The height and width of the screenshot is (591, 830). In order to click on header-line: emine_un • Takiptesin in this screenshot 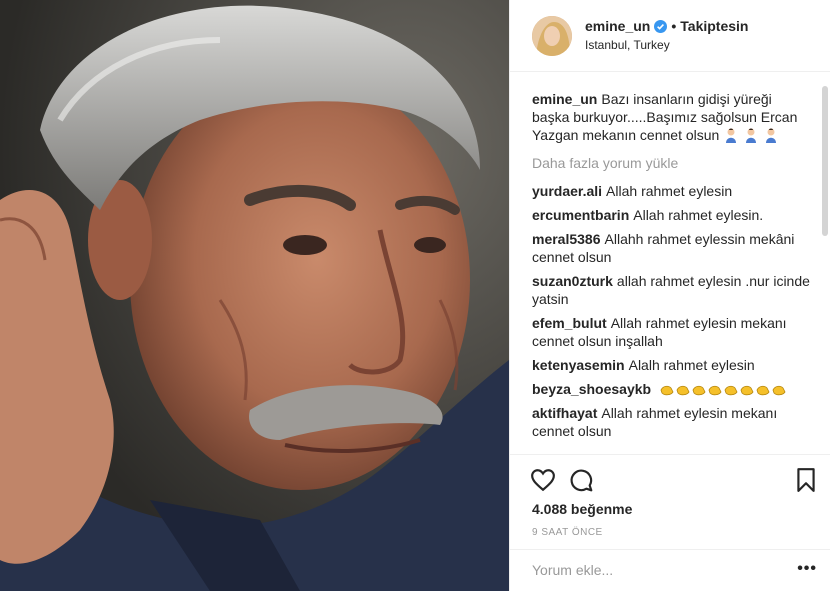, I will do `click(705, 26)`.